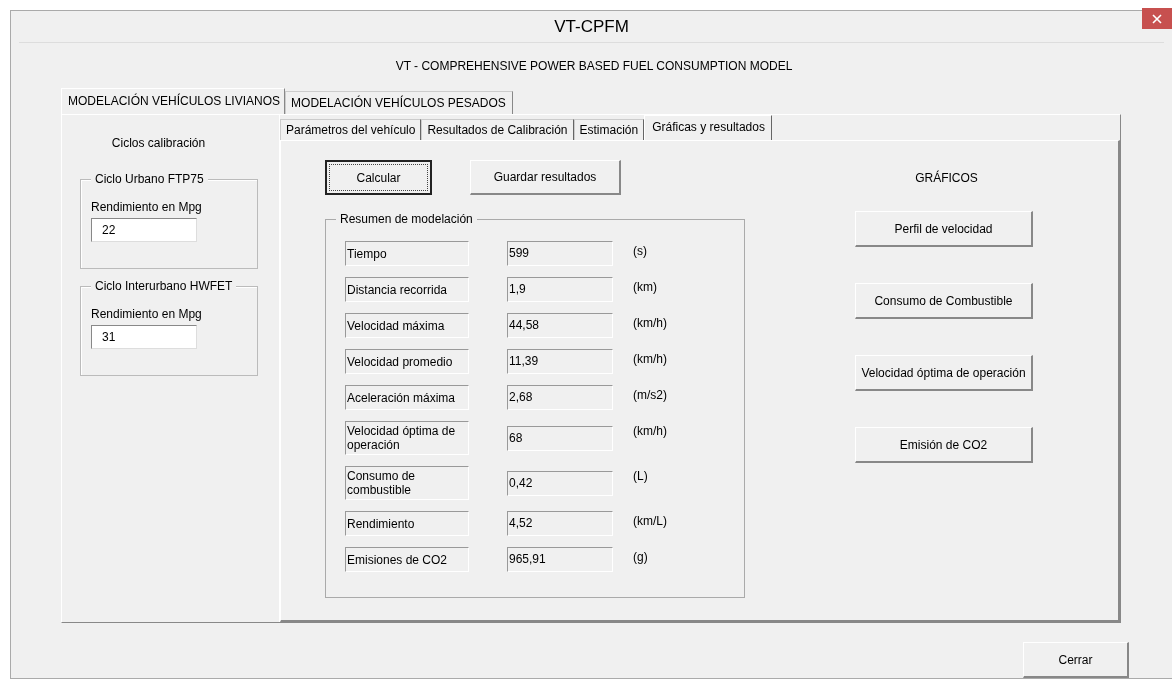 This screenshot has height=679, width=1172. What do you see at coordinates (144, 230) in the screenshot?
I see `input-field: 22` at bounding box center [144, 230].